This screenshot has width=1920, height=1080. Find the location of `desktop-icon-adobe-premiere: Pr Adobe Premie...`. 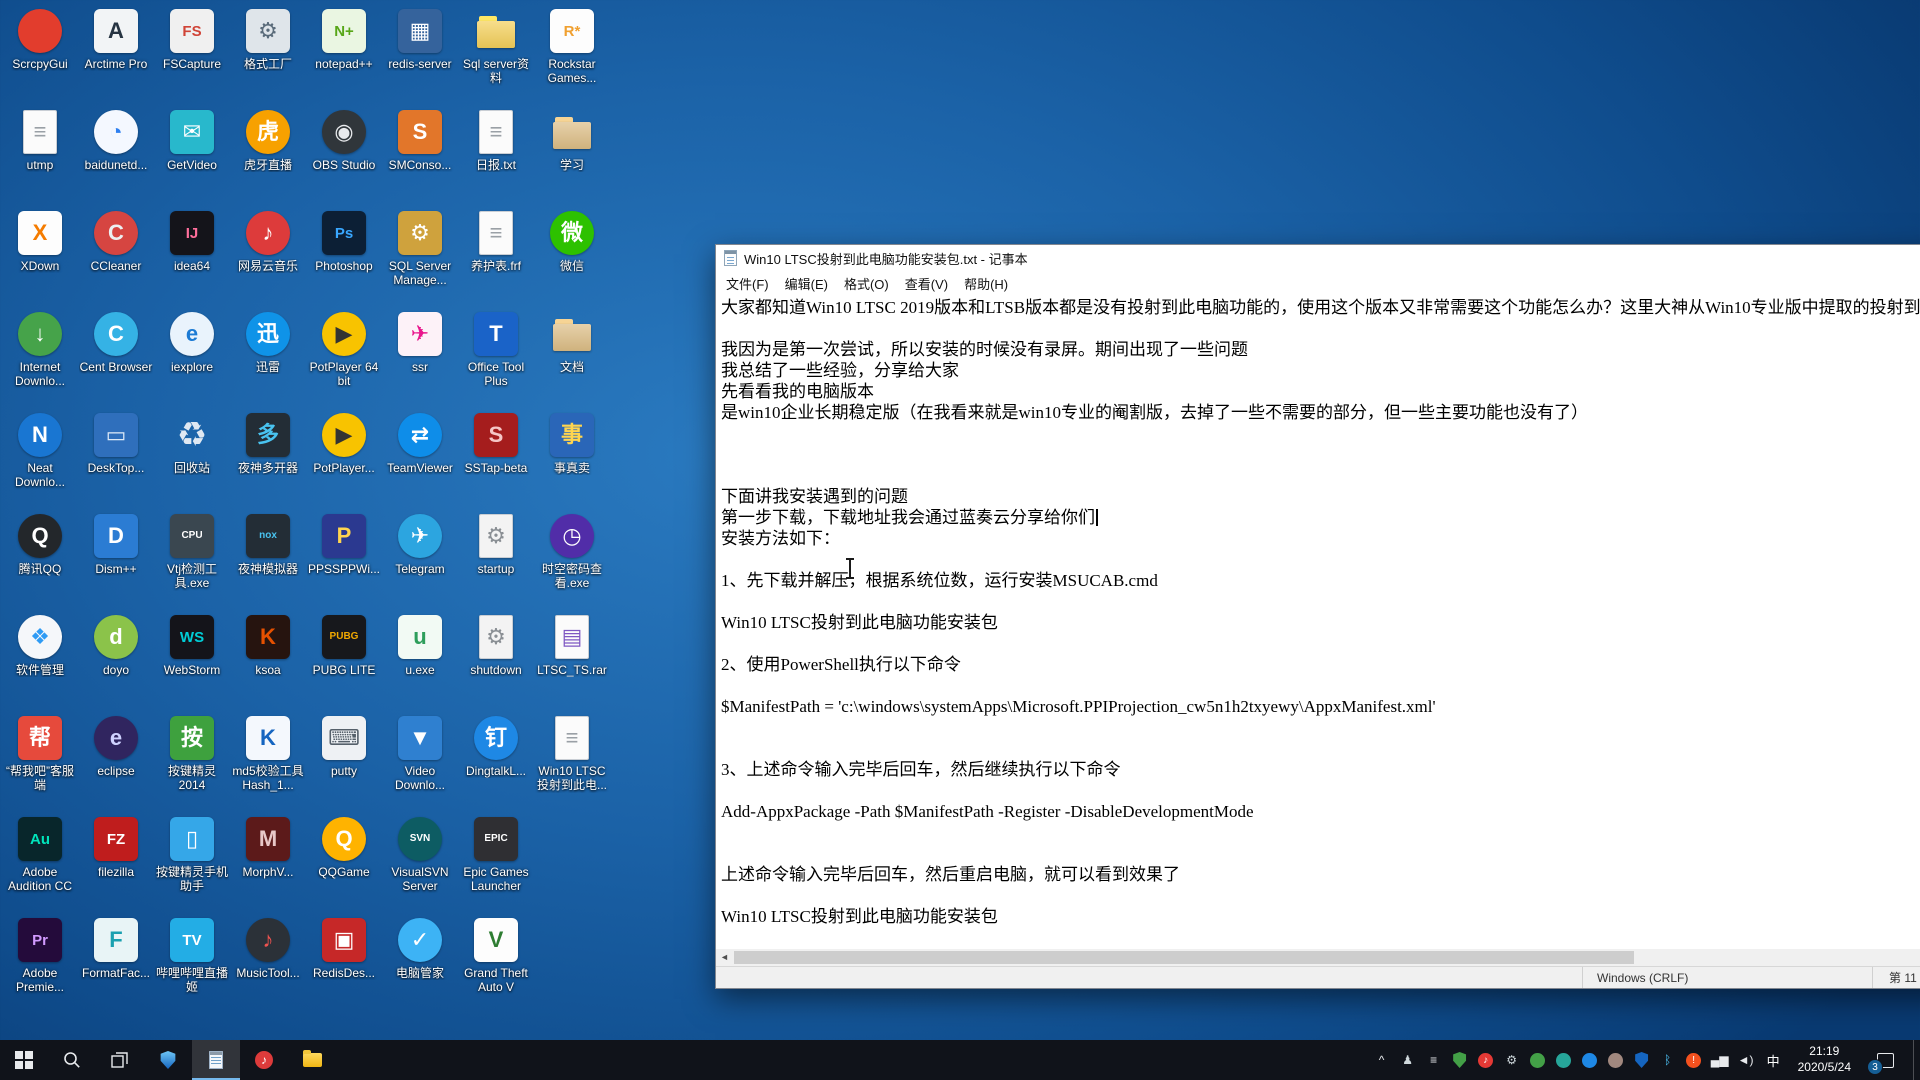

desktop-icon-adobe-premiere: Pr Adobe Premie... is located at coordinates (40, 963).